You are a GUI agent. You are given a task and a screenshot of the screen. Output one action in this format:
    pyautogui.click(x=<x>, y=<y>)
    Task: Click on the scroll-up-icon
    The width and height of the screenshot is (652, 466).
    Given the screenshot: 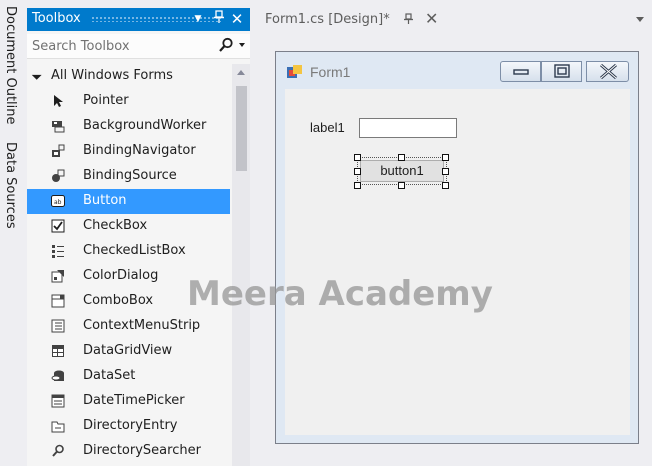 What is the action you would take?
    pyautogui.click(x=241, y=72)
    